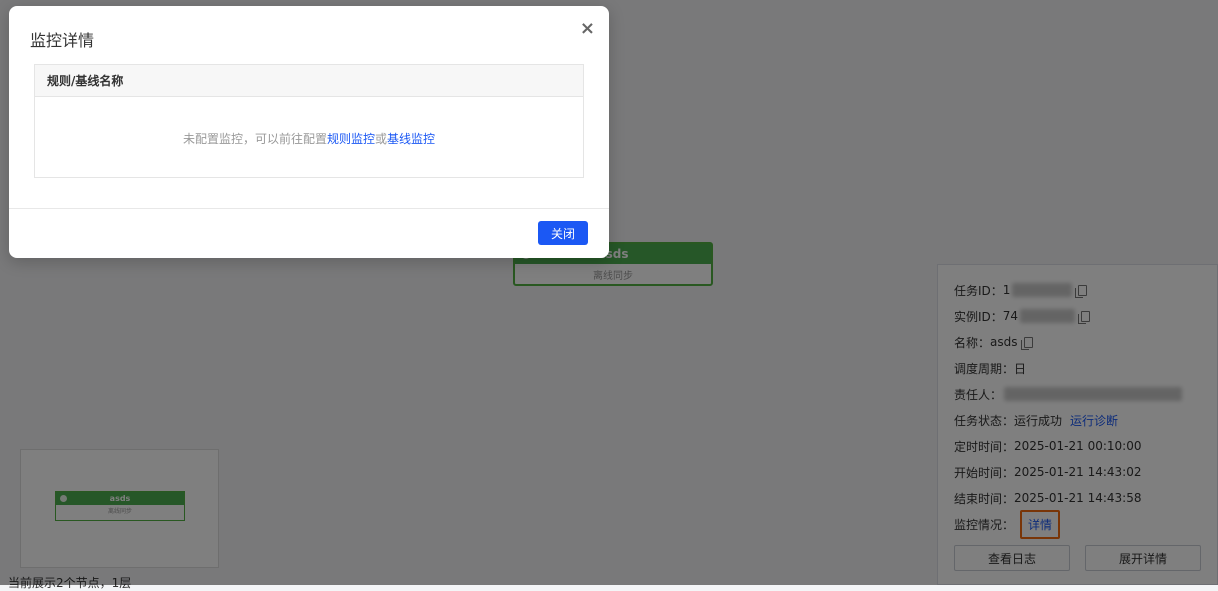  I want to click on monitor-table: 规则/基线名称 未配置监控，可以前往配置 规则监控 或 基线监控, so click(309, 121).